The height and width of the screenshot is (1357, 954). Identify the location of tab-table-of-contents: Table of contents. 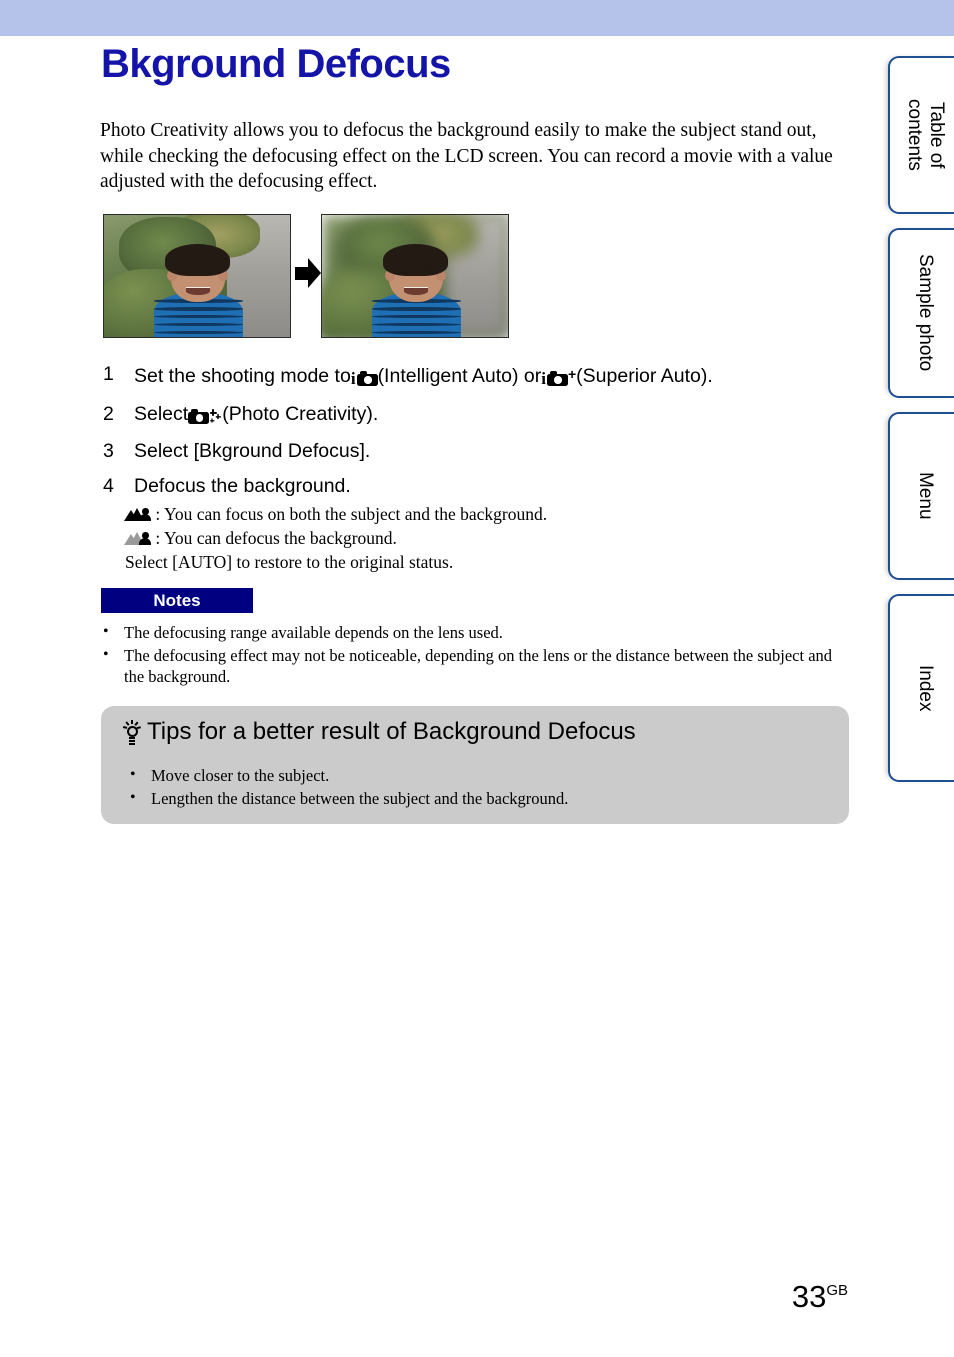
(921, 135).